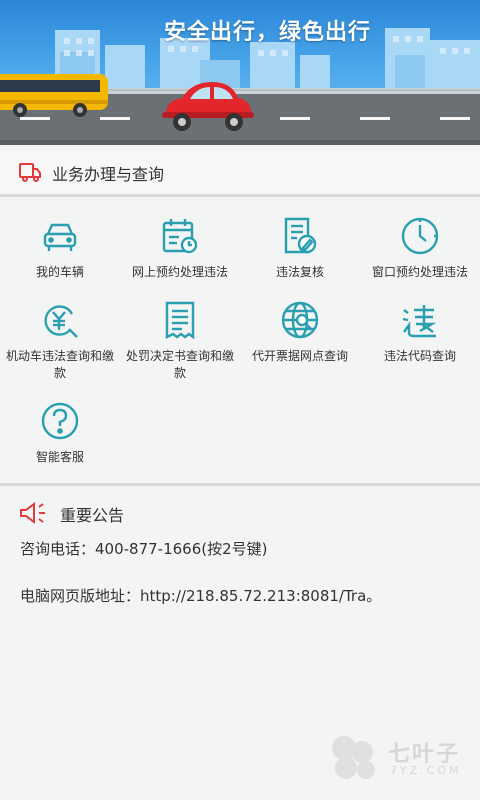 The width and height of the screenshot is (480, 800). I want to click on globe-search-icon, so click(300, 320).